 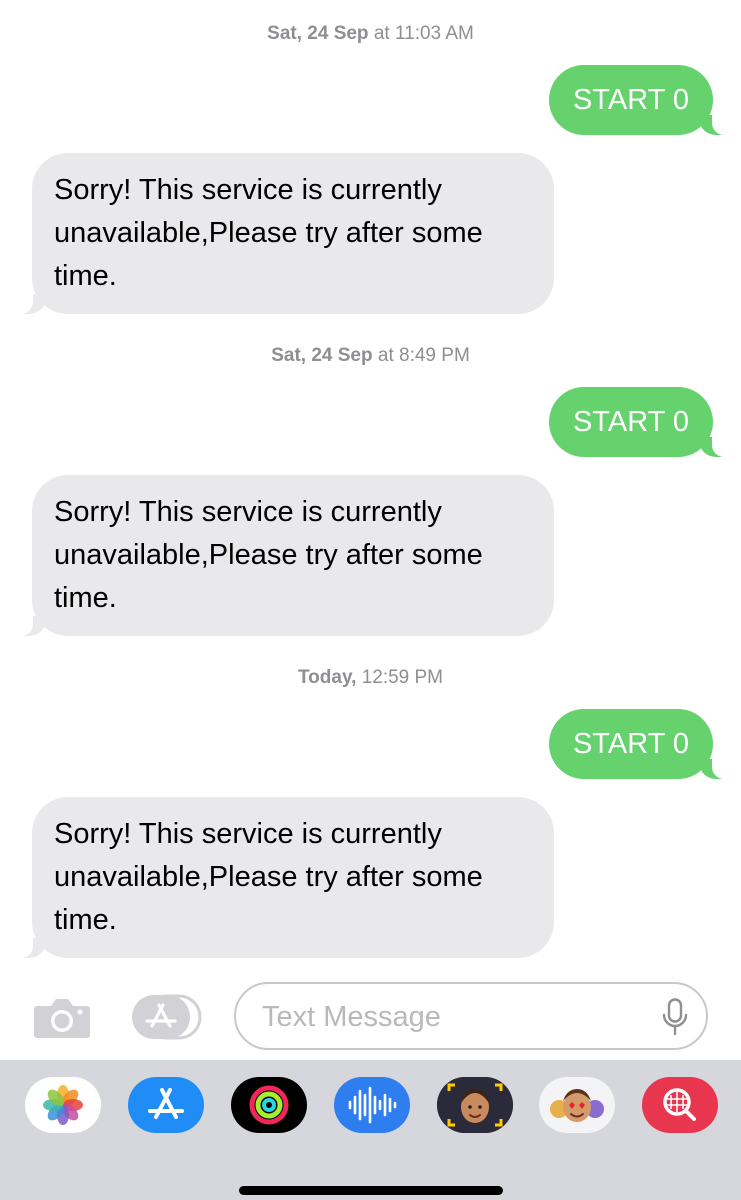 I want to click on web-images-search-icon, so click(x=679, y=1104).